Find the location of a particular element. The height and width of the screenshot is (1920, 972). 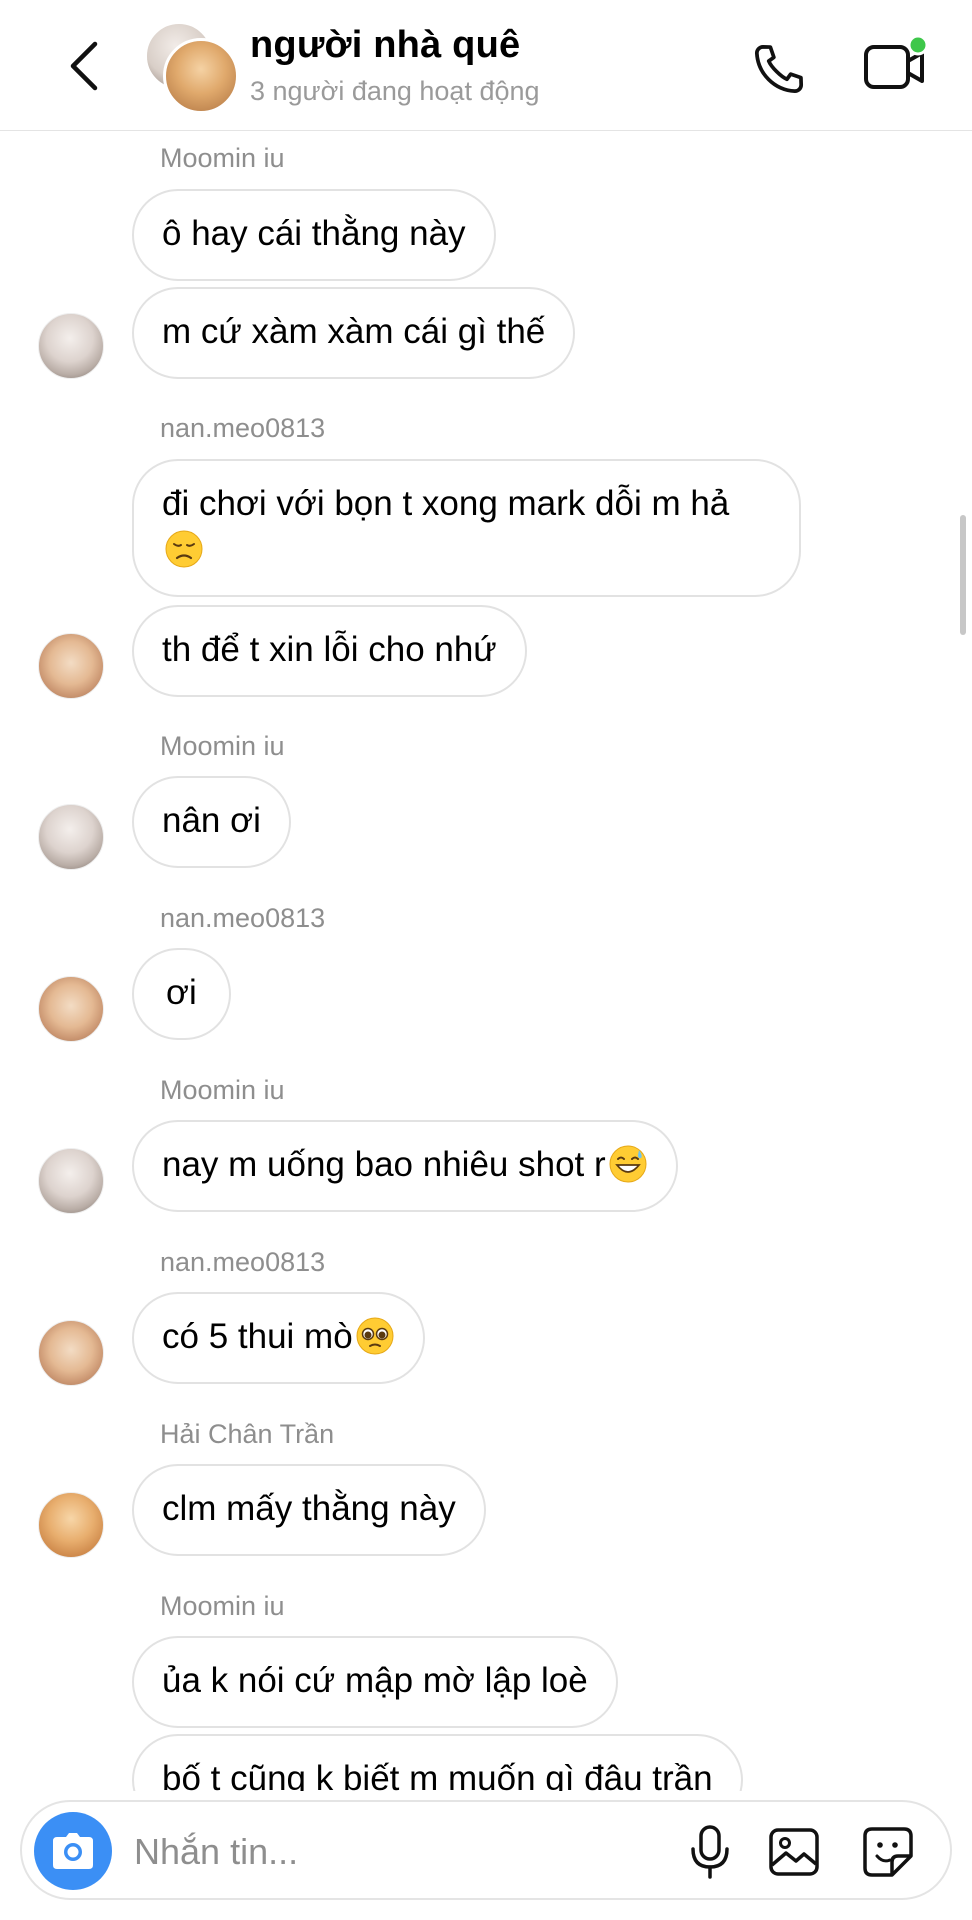

message-text: ô hay cái thằng này is located at coordinates (314, 233).